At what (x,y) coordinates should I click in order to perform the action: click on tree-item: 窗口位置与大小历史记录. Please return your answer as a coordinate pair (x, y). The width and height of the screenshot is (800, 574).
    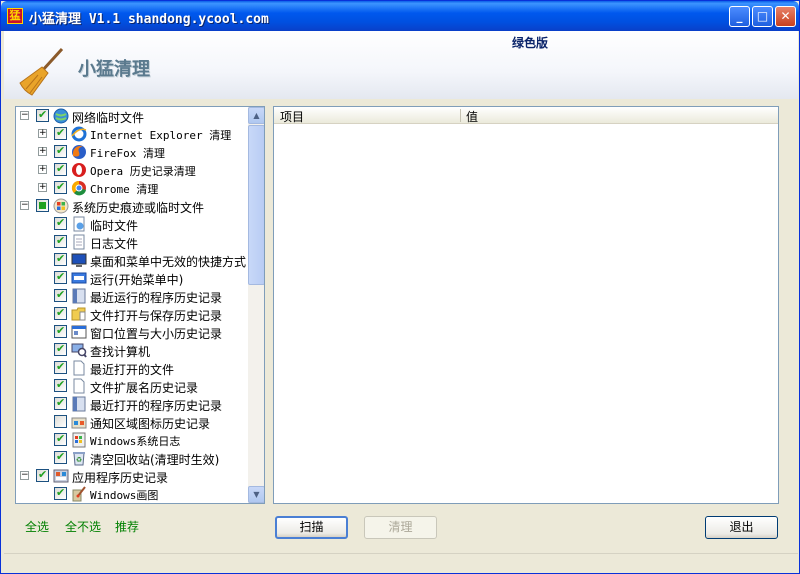
    Looking at the image, I should click on (133, 332).